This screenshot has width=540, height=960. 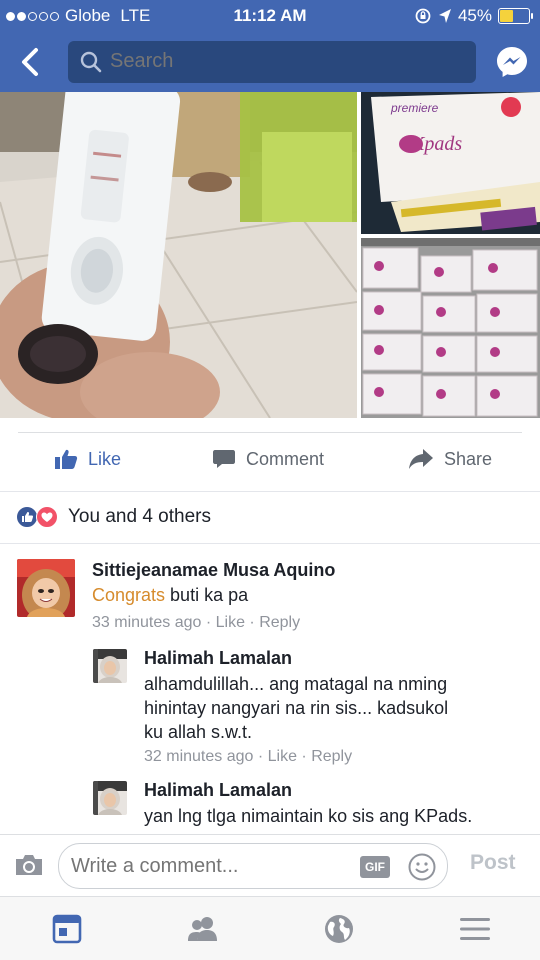 I want to click on messenger-button, so click(x=512, y=62).